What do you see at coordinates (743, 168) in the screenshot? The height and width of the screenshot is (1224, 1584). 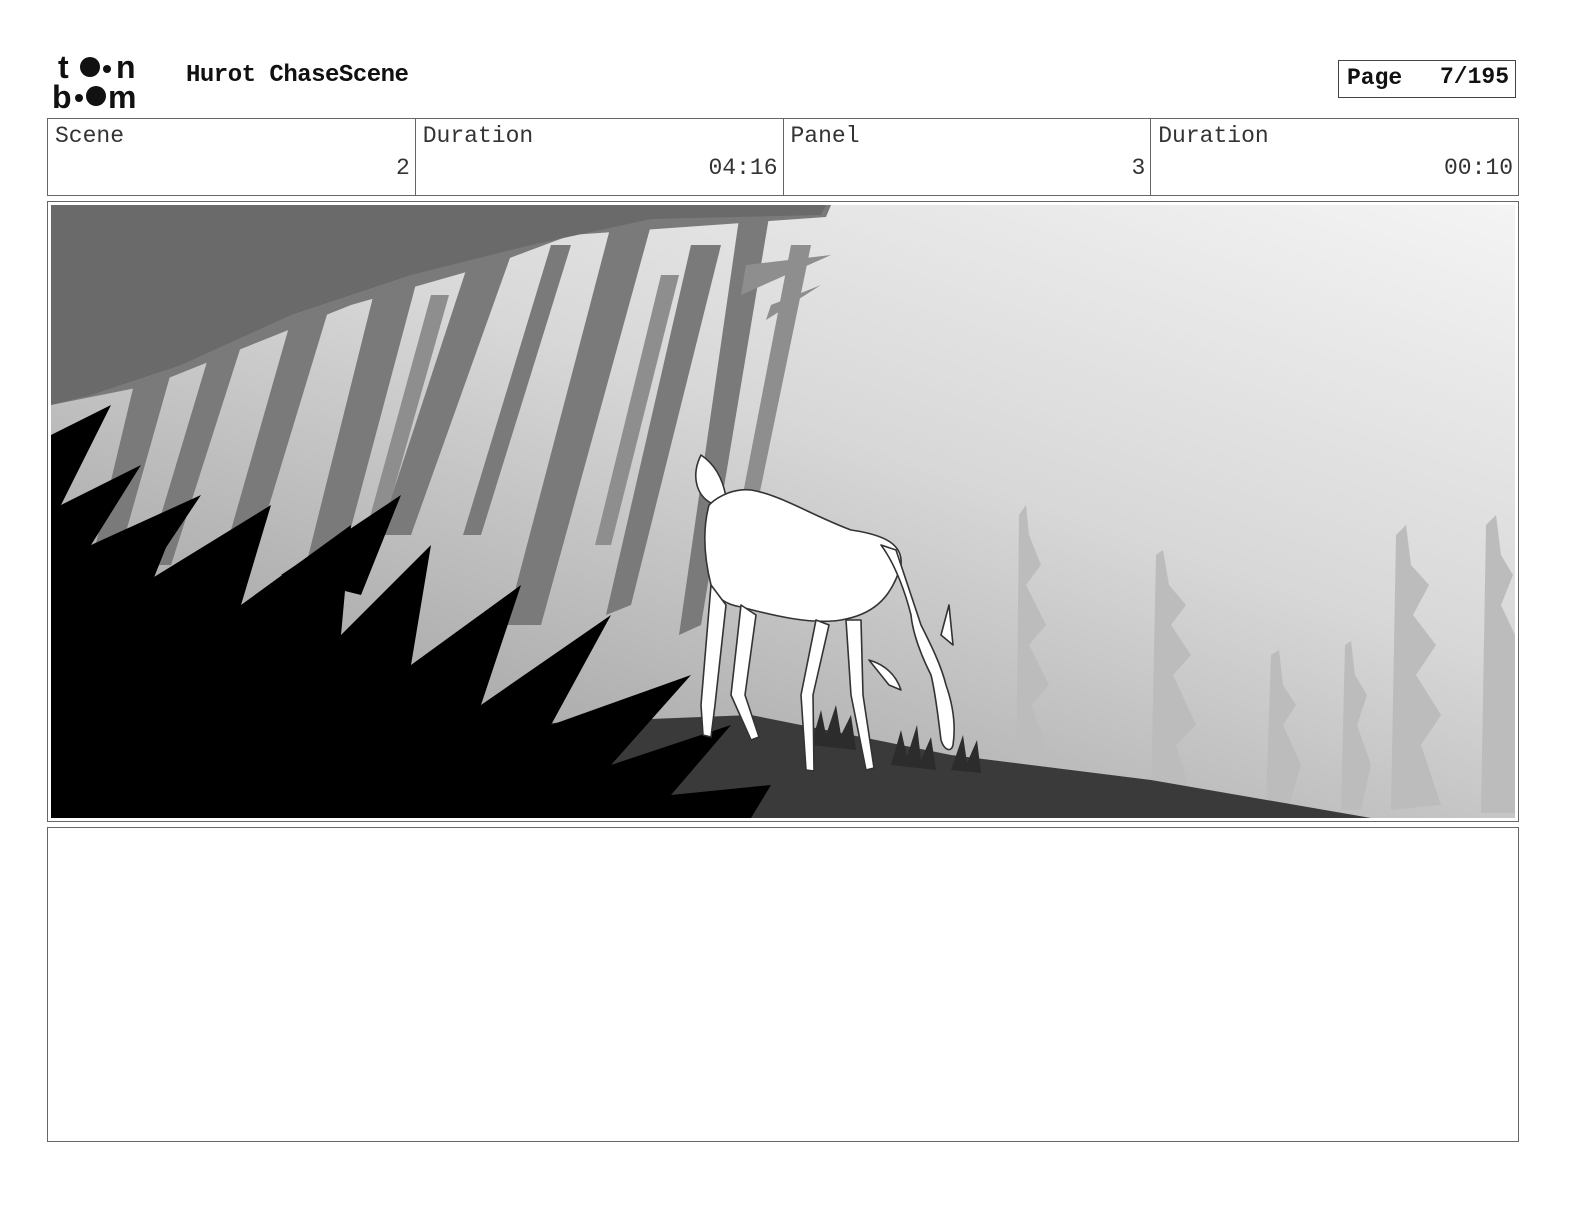 I see `scene-duration-value: 04:16` at bounding box center [743, 168].